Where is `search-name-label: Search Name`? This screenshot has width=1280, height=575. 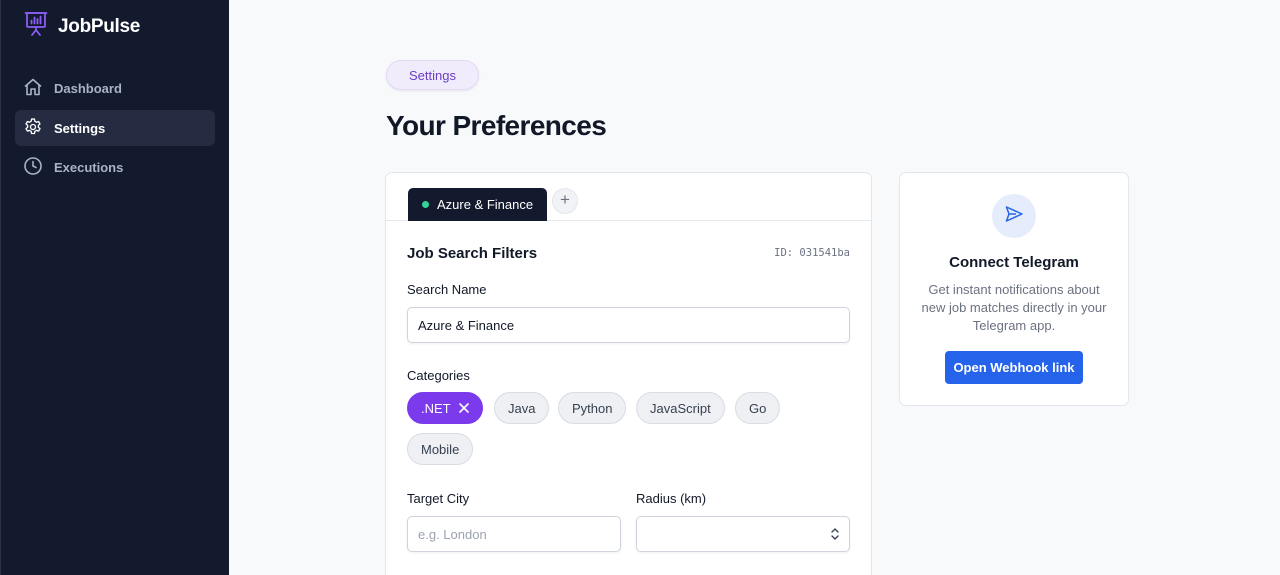 search-name-label: Search Name is located at coordinates (447, 289).